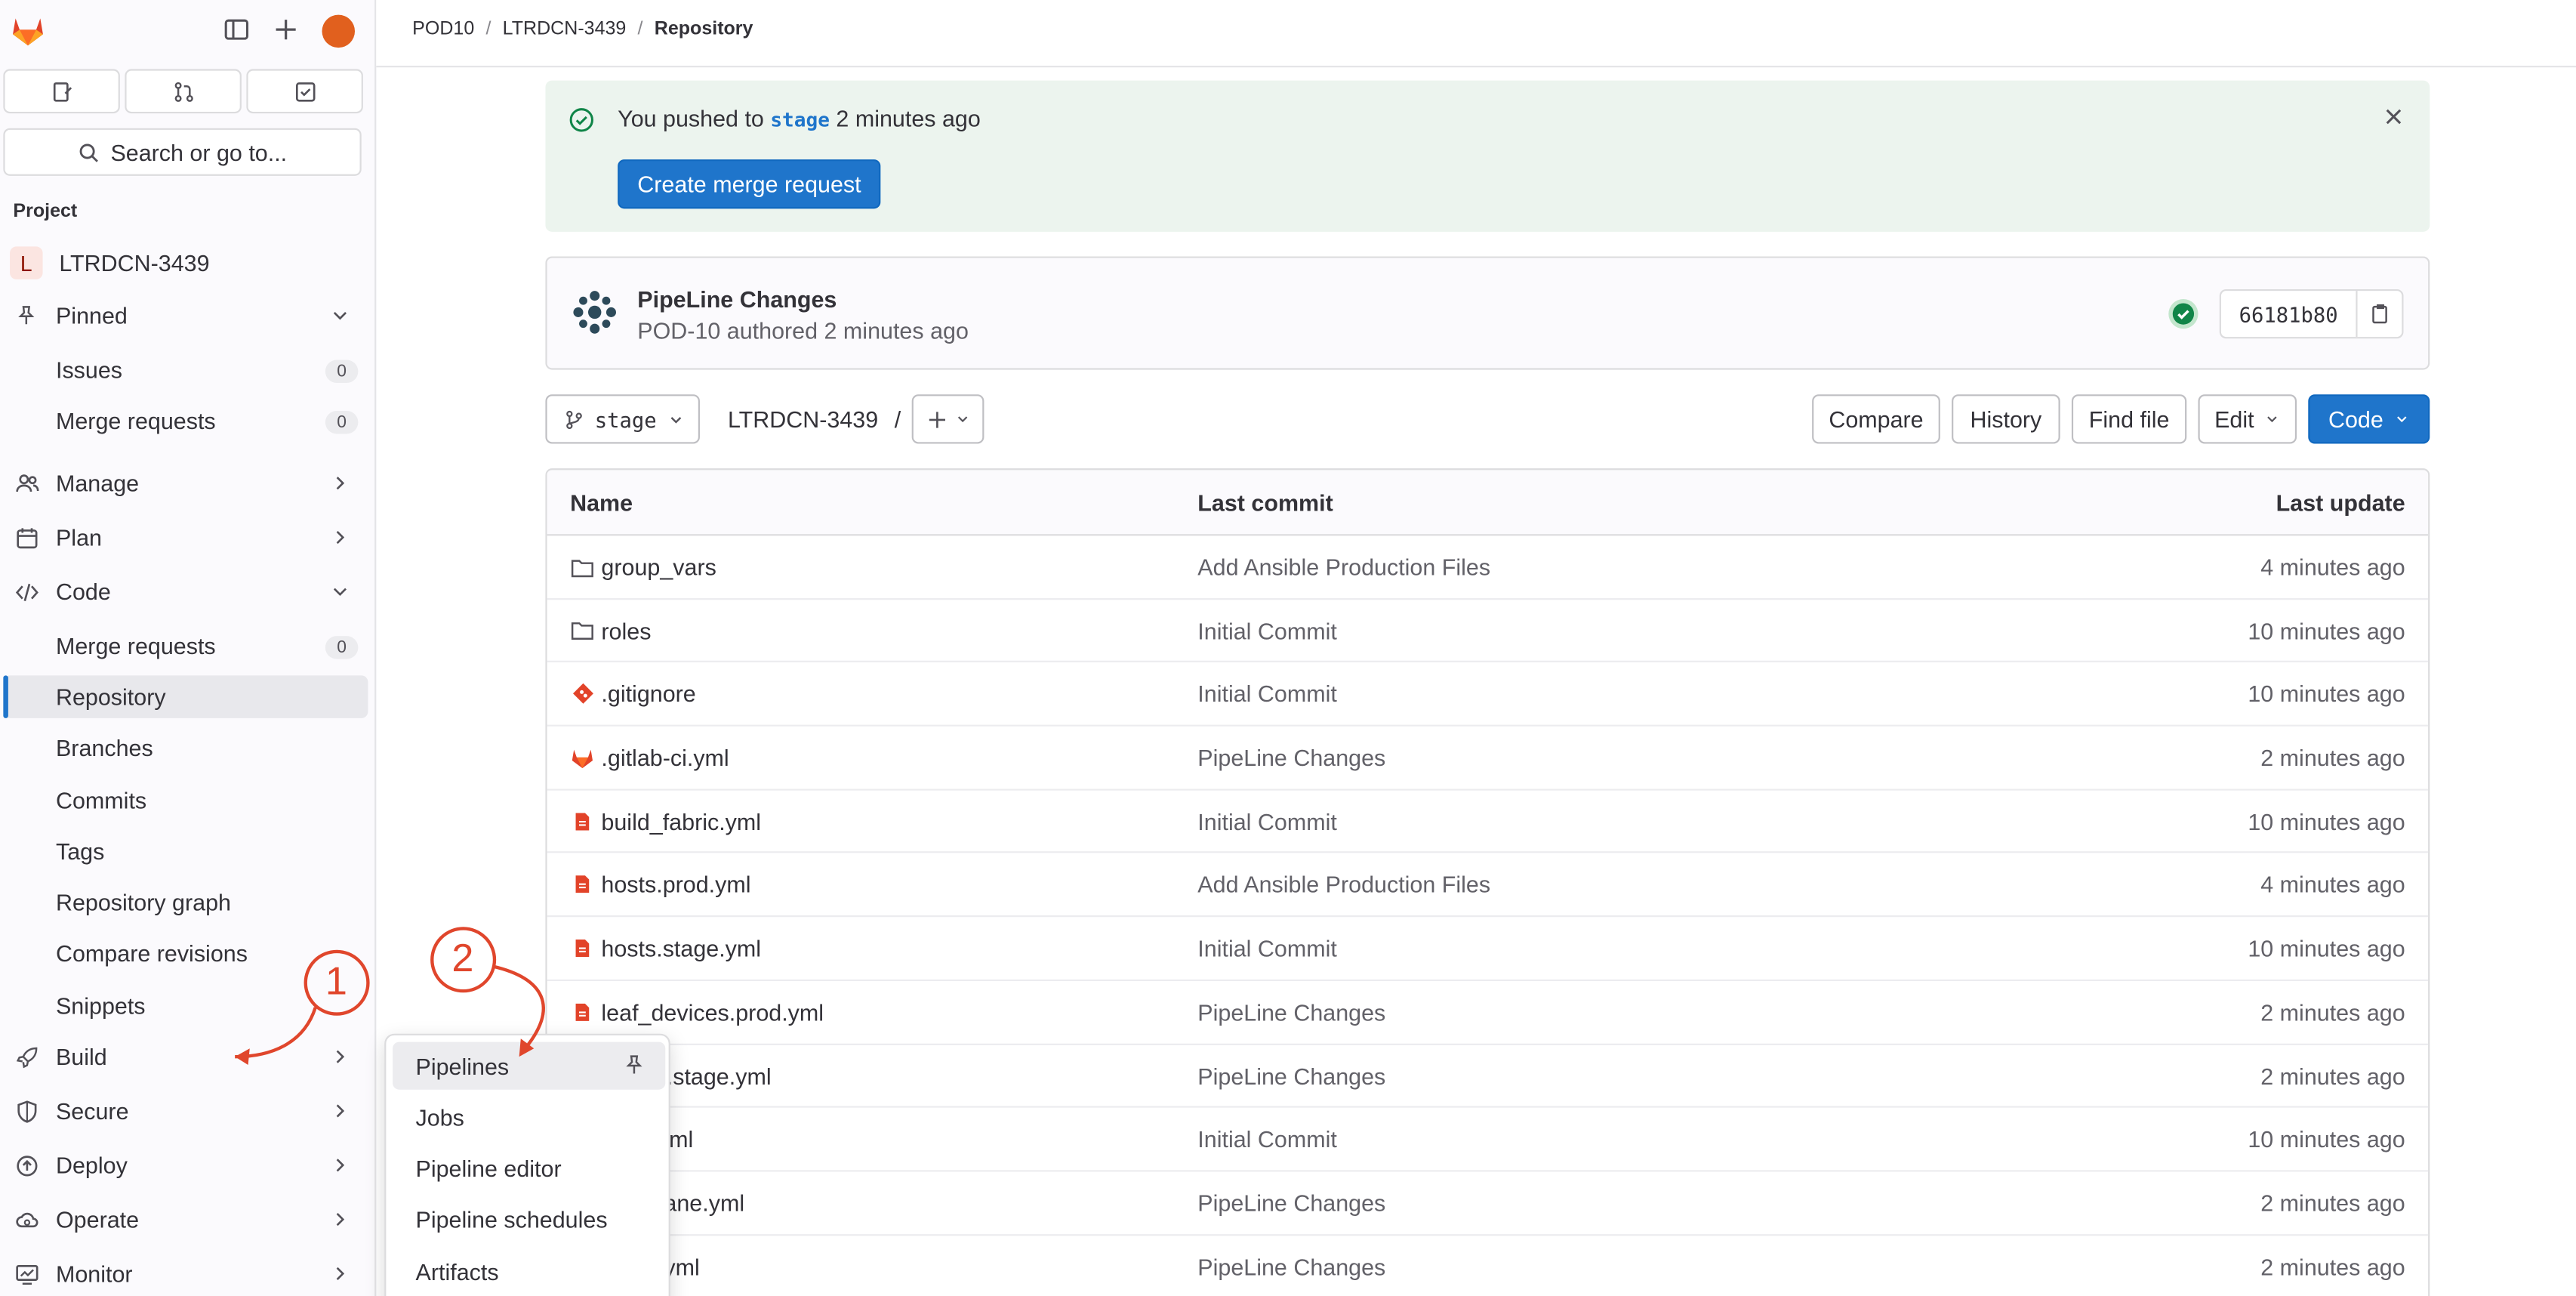 This screenshot has height=1296, width=2576. What do you see at coordinates (184, 591) in the screenshot?
I see `sidebar-item-code: Code` at bounding box center [184, 591].